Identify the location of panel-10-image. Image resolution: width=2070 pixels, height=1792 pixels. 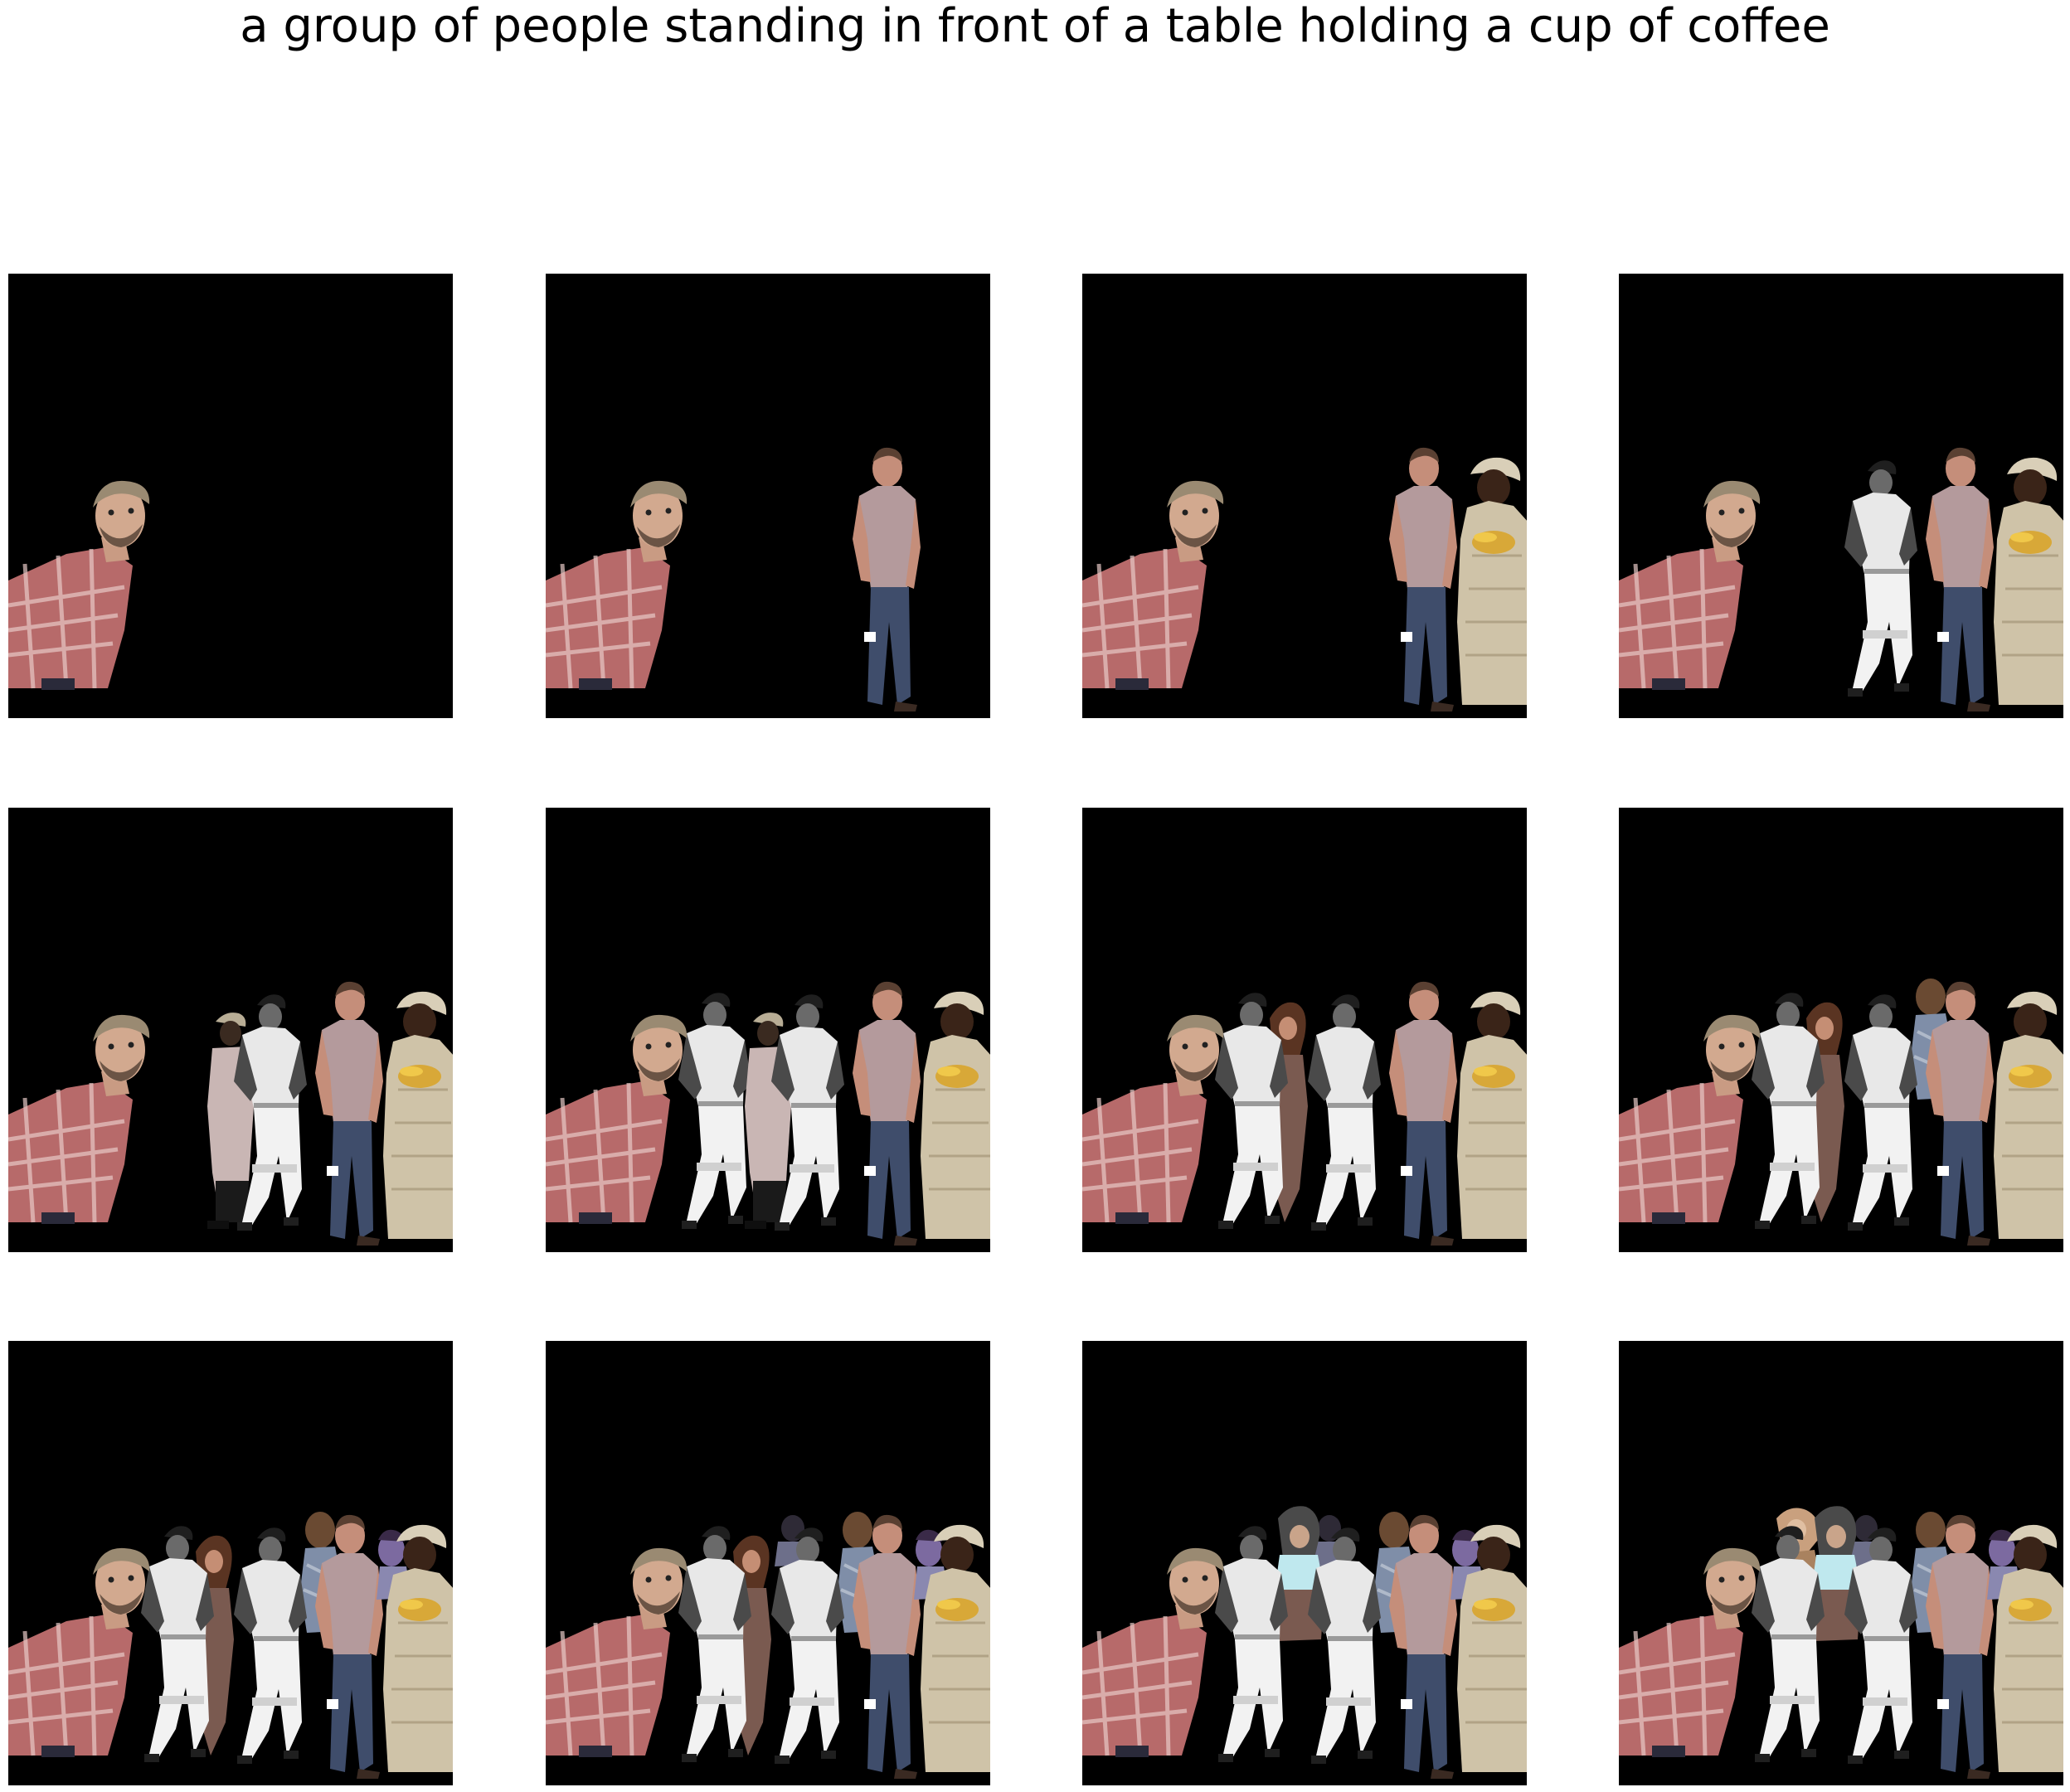
(768, 1563).